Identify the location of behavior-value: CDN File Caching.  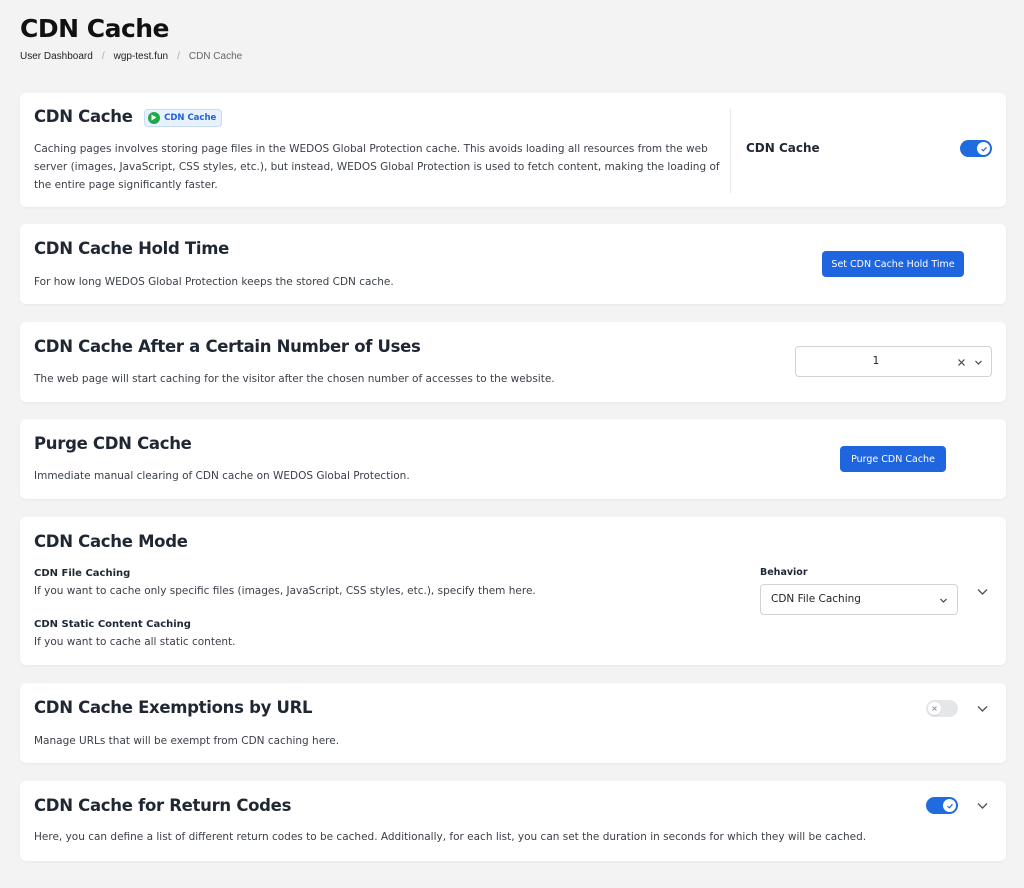
(816, 599).